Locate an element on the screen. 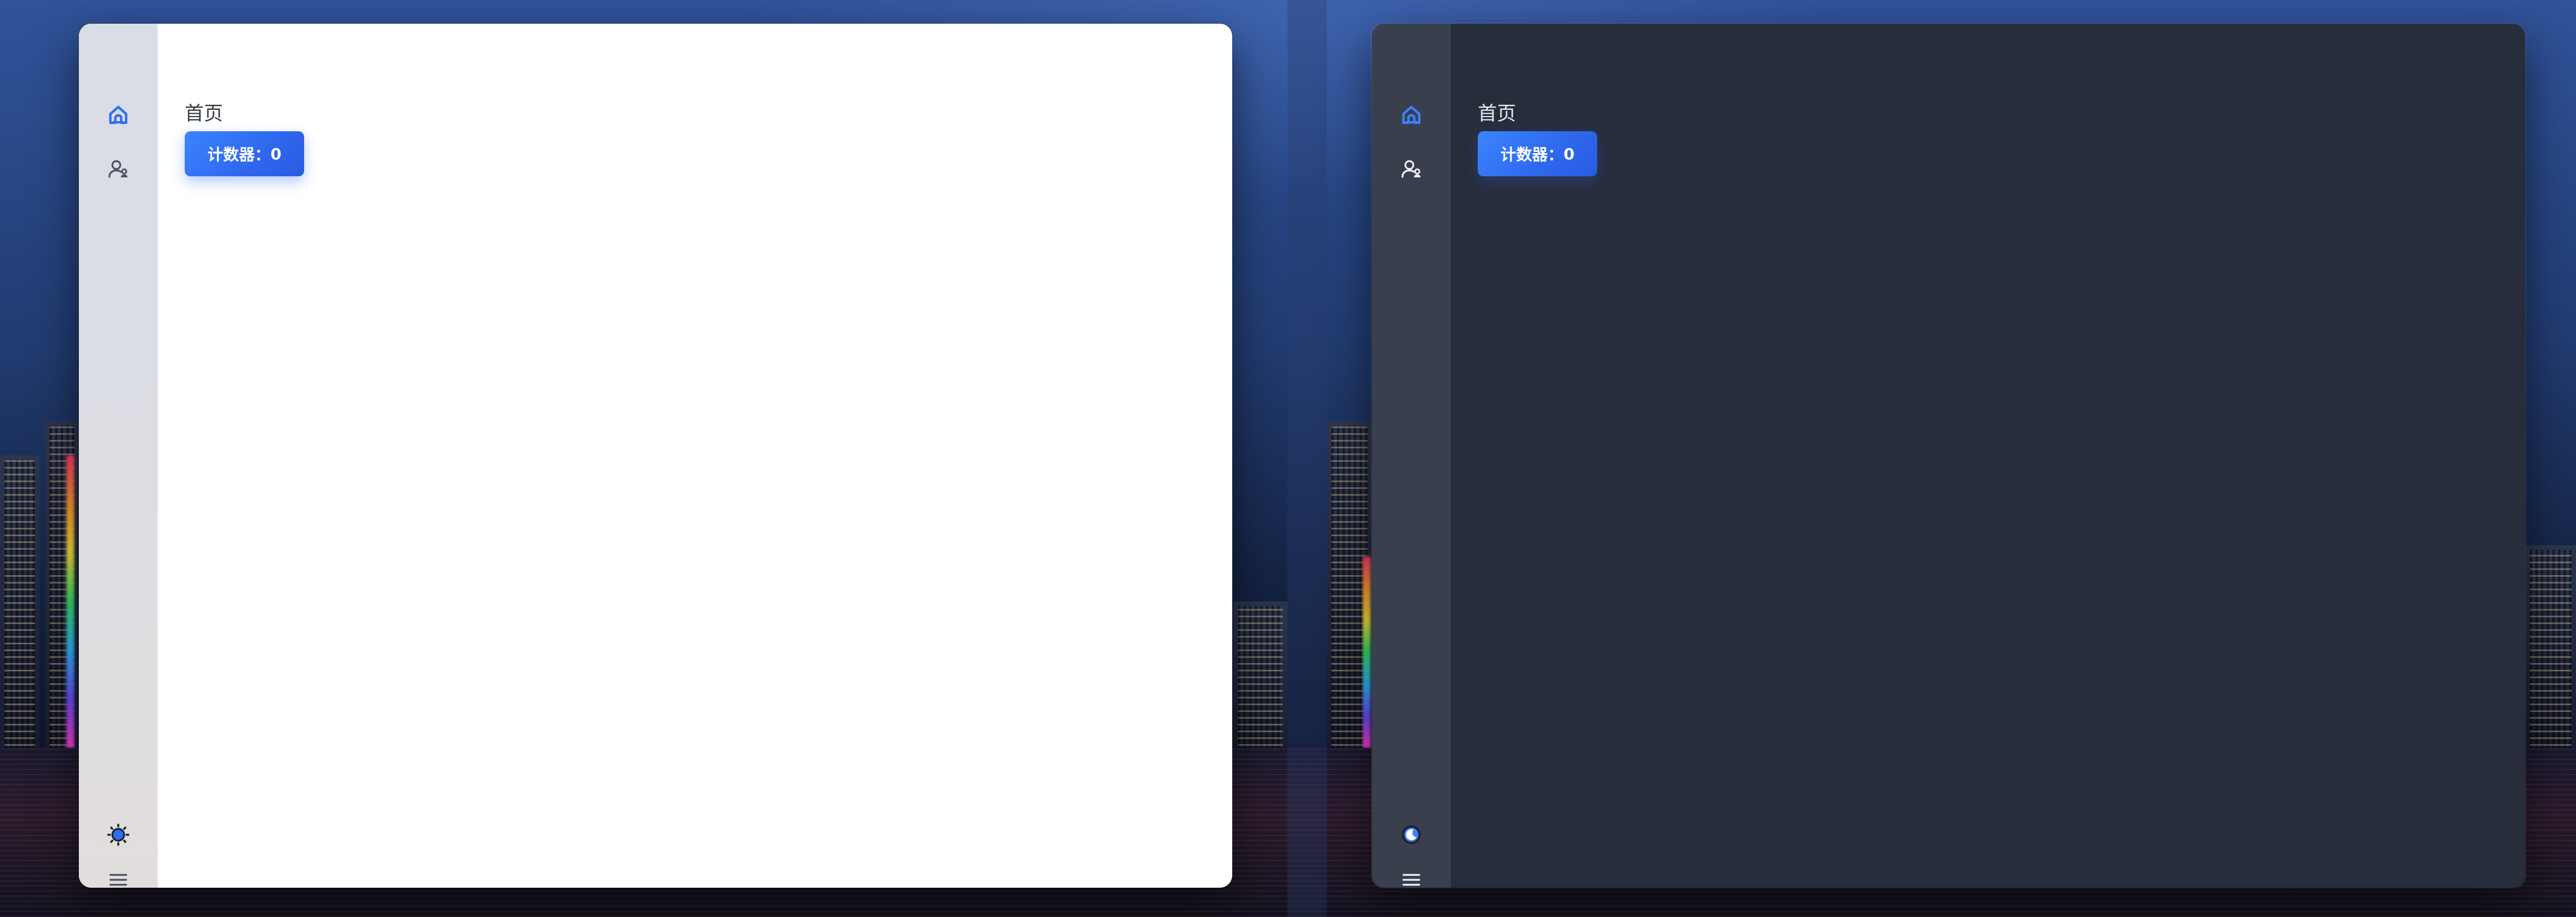 This screenshot has height=917, width=2576. moon-icon is located at coordinates (1411, 834).